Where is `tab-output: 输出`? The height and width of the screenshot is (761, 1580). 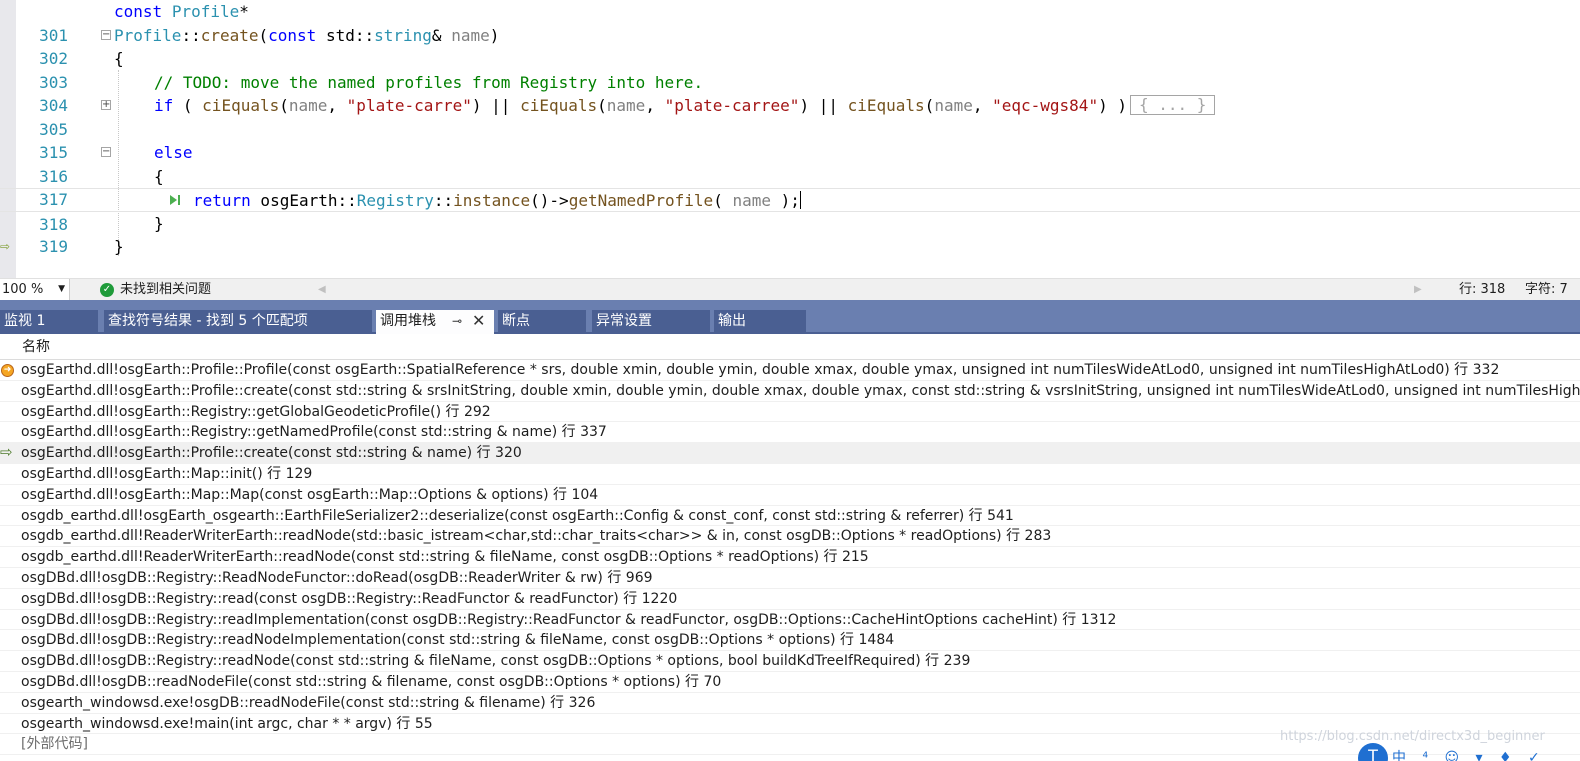
tab-output: 输出 is located at coordinates (760, 322).